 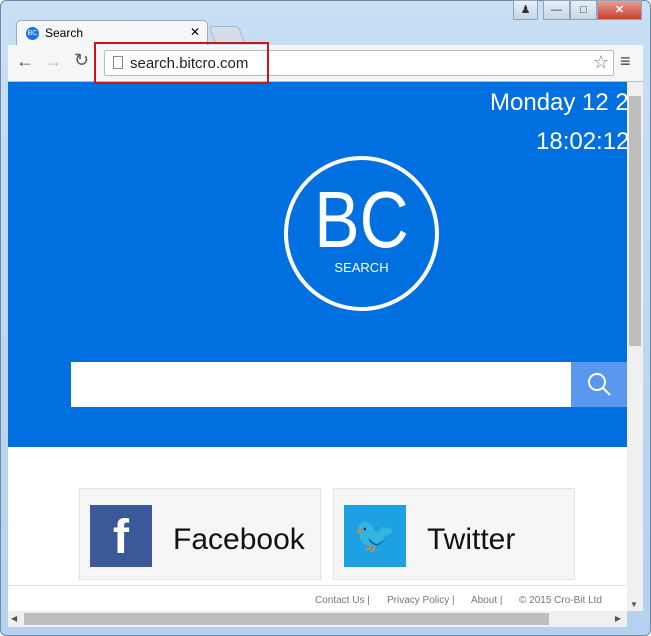 I want to click on reload-icon: ↻, so click(x=81, y=60).